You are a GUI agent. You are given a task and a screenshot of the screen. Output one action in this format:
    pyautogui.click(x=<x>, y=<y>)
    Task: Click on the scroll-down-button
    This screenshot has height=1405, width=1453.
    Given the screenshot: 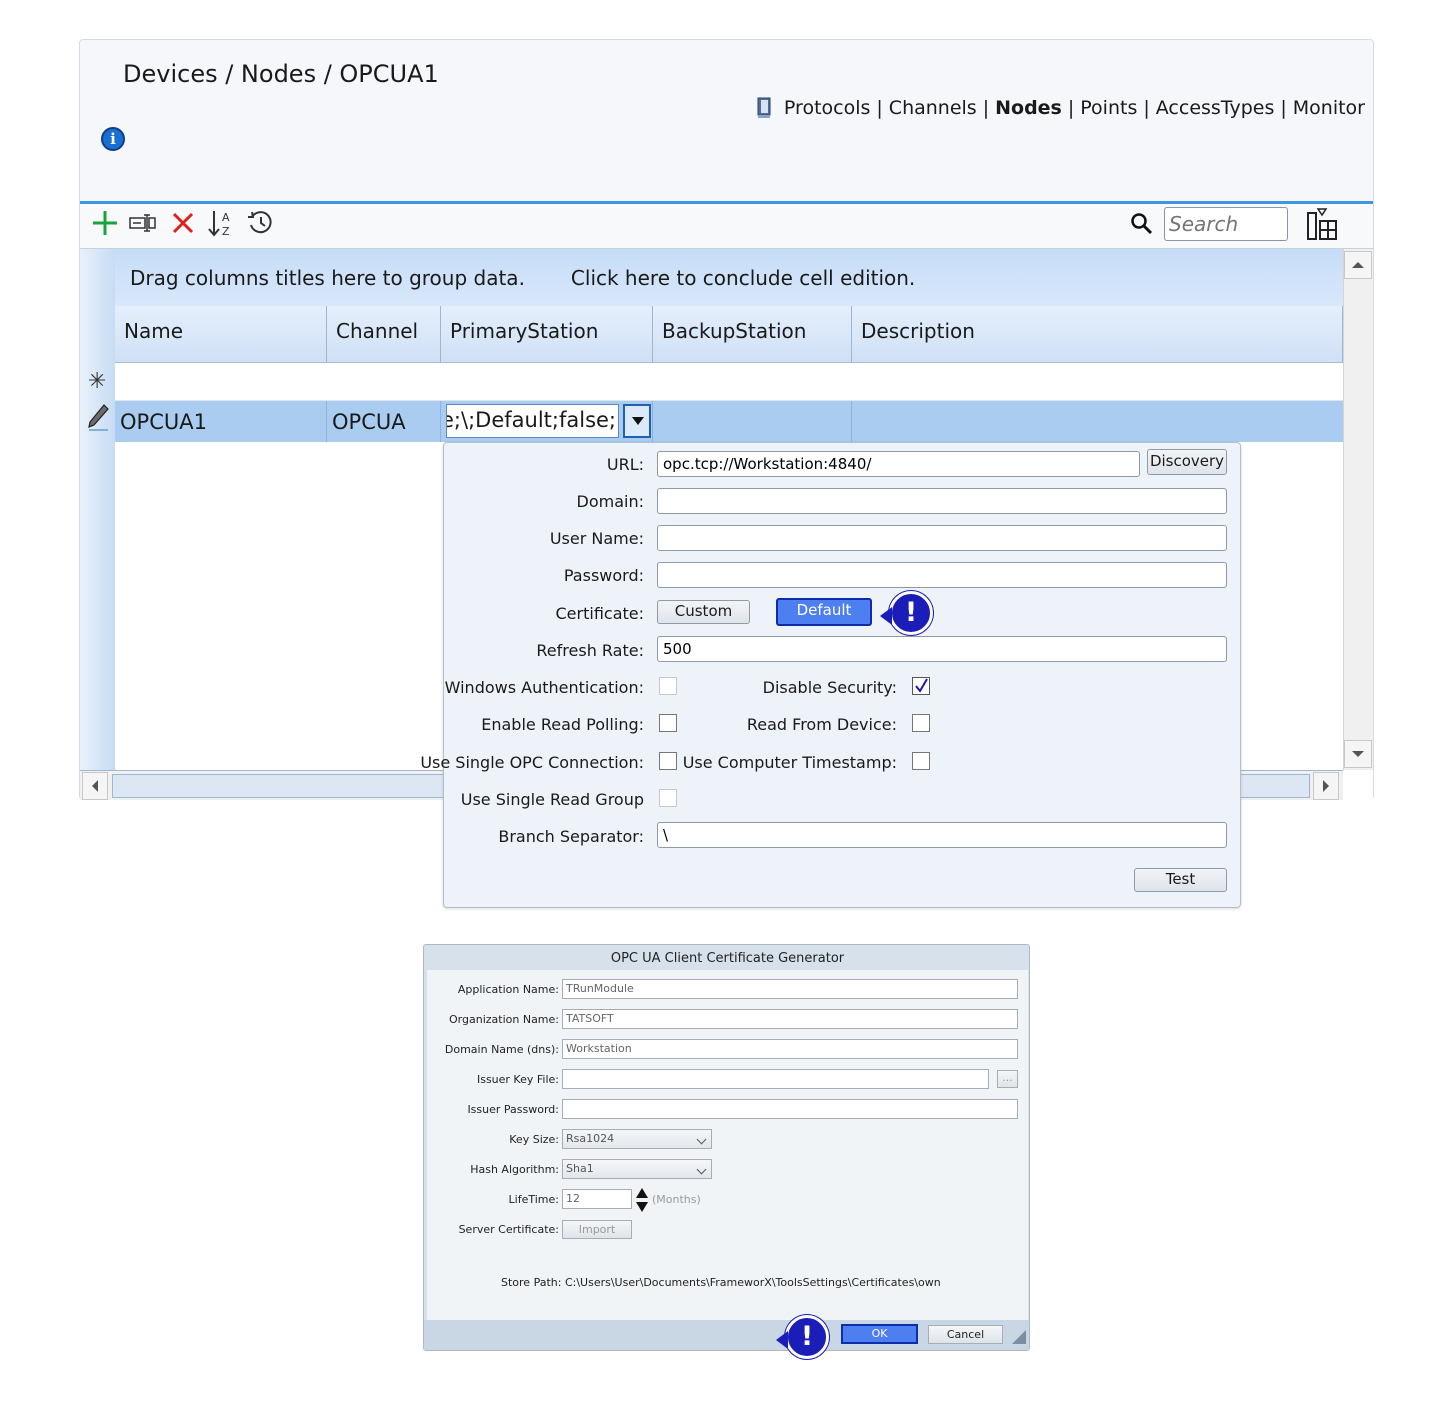 What is the action you would take?
    pyautogui.click(x=1358, y=754)
    